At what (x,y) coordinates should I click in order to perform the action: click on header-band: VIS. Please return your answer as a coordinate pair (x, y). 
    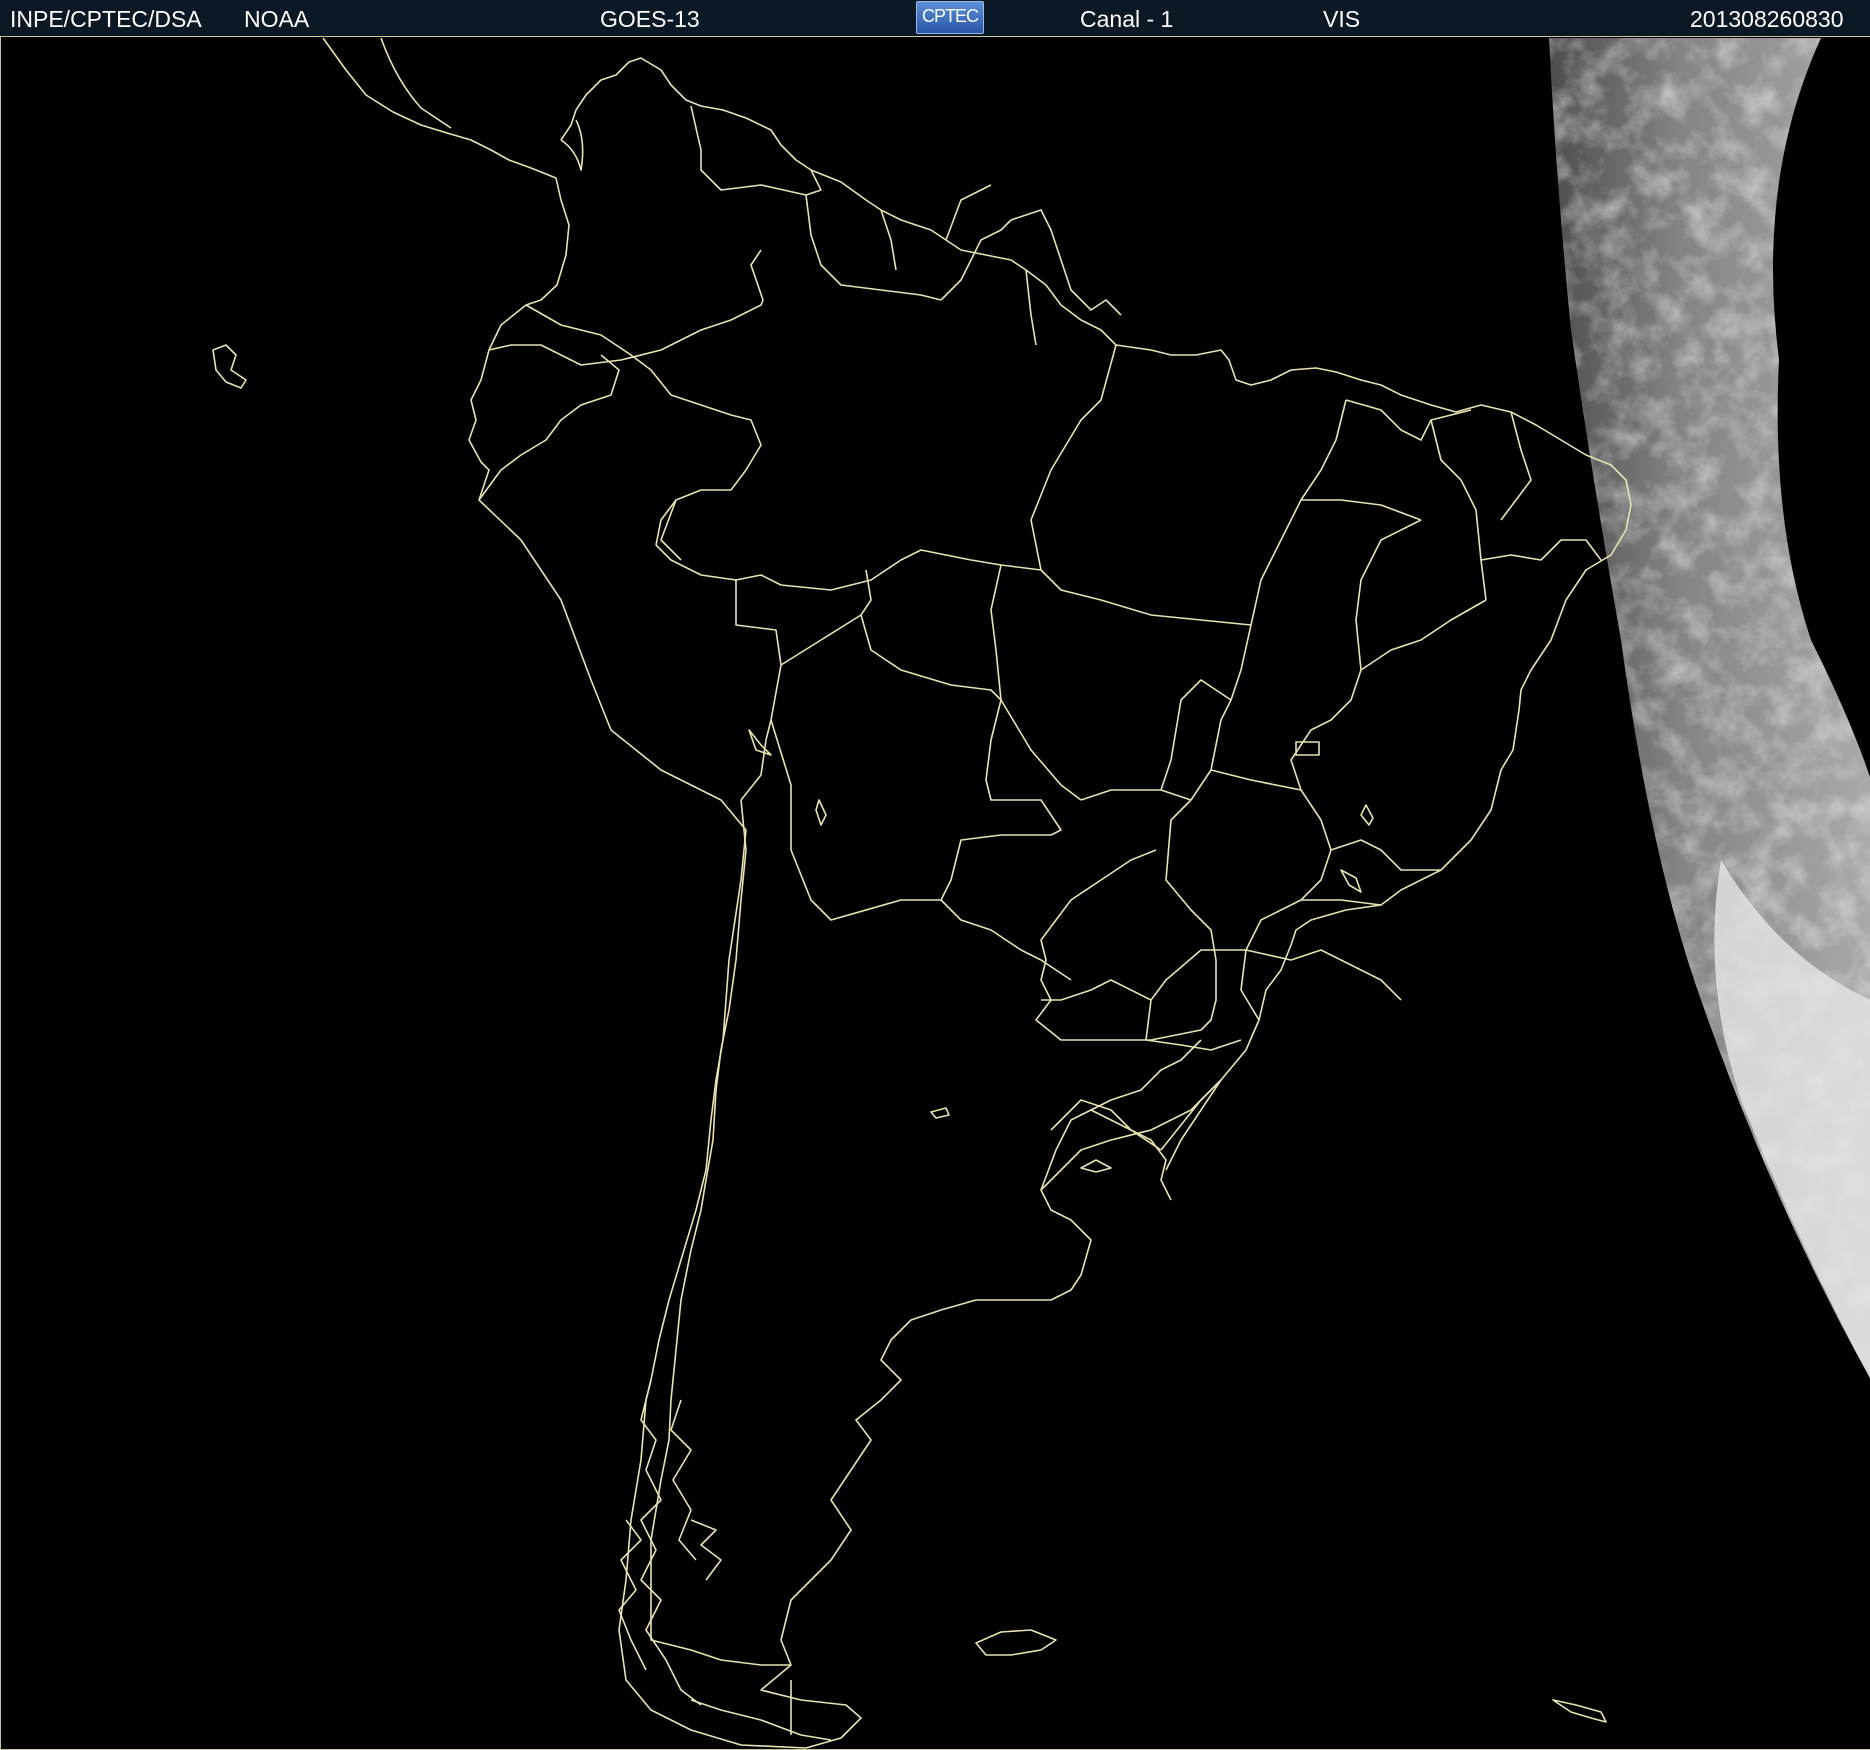
    Looking at the image, I should click on (1342, 19).